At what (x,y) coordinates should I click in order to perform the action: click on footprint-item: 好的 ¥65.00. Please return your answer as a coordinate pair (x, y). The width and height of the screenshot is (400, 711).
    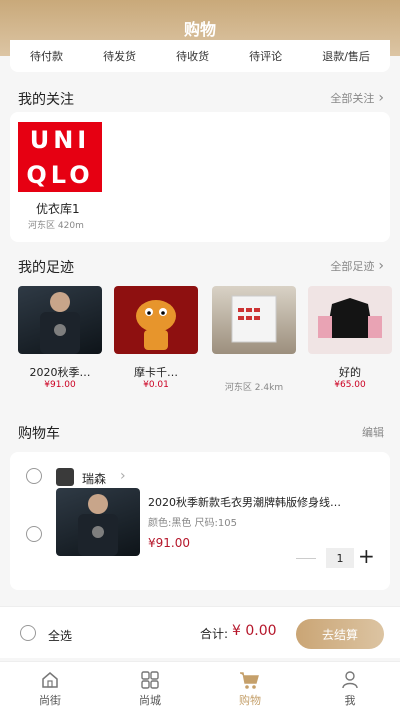
    Looking at the image, I should click on (350, 340).